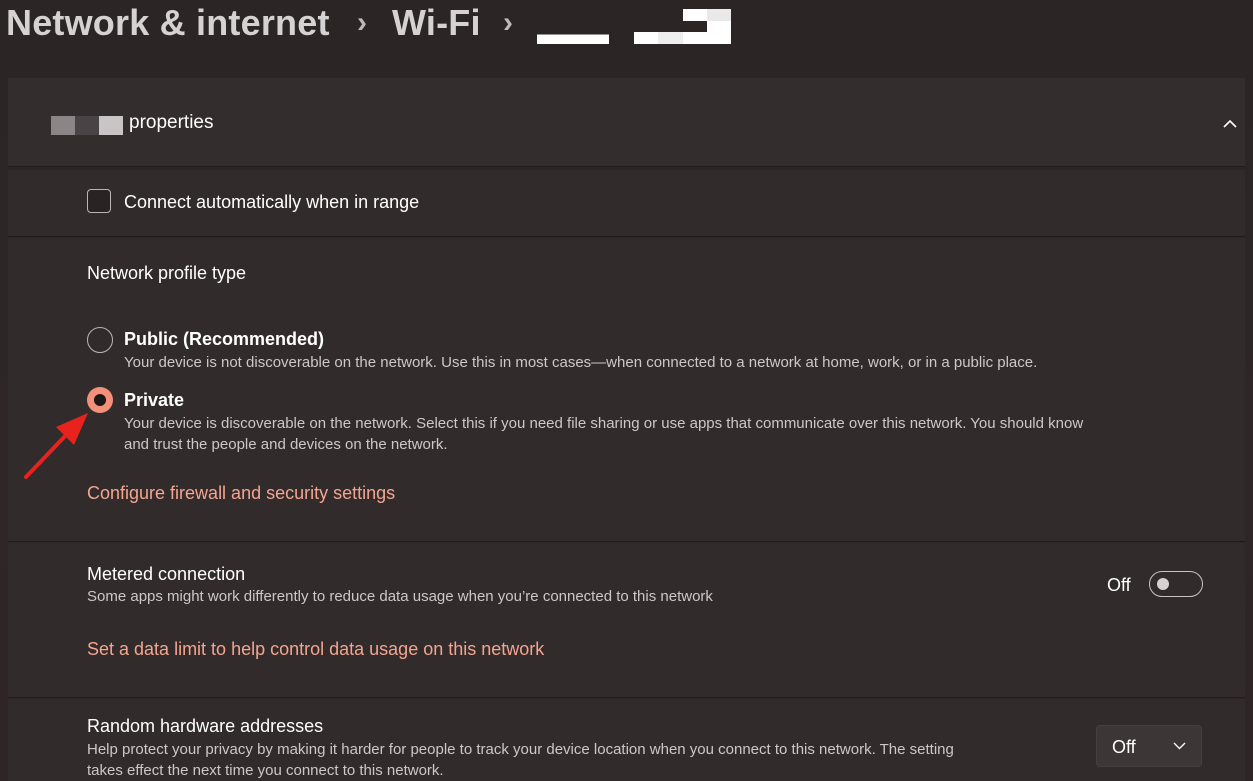 The image size is (1253, 781). Describe the element at coordinates (168, 23) in the screenshot. I see `breadcrumb-item-network: Network & internet` at that location.